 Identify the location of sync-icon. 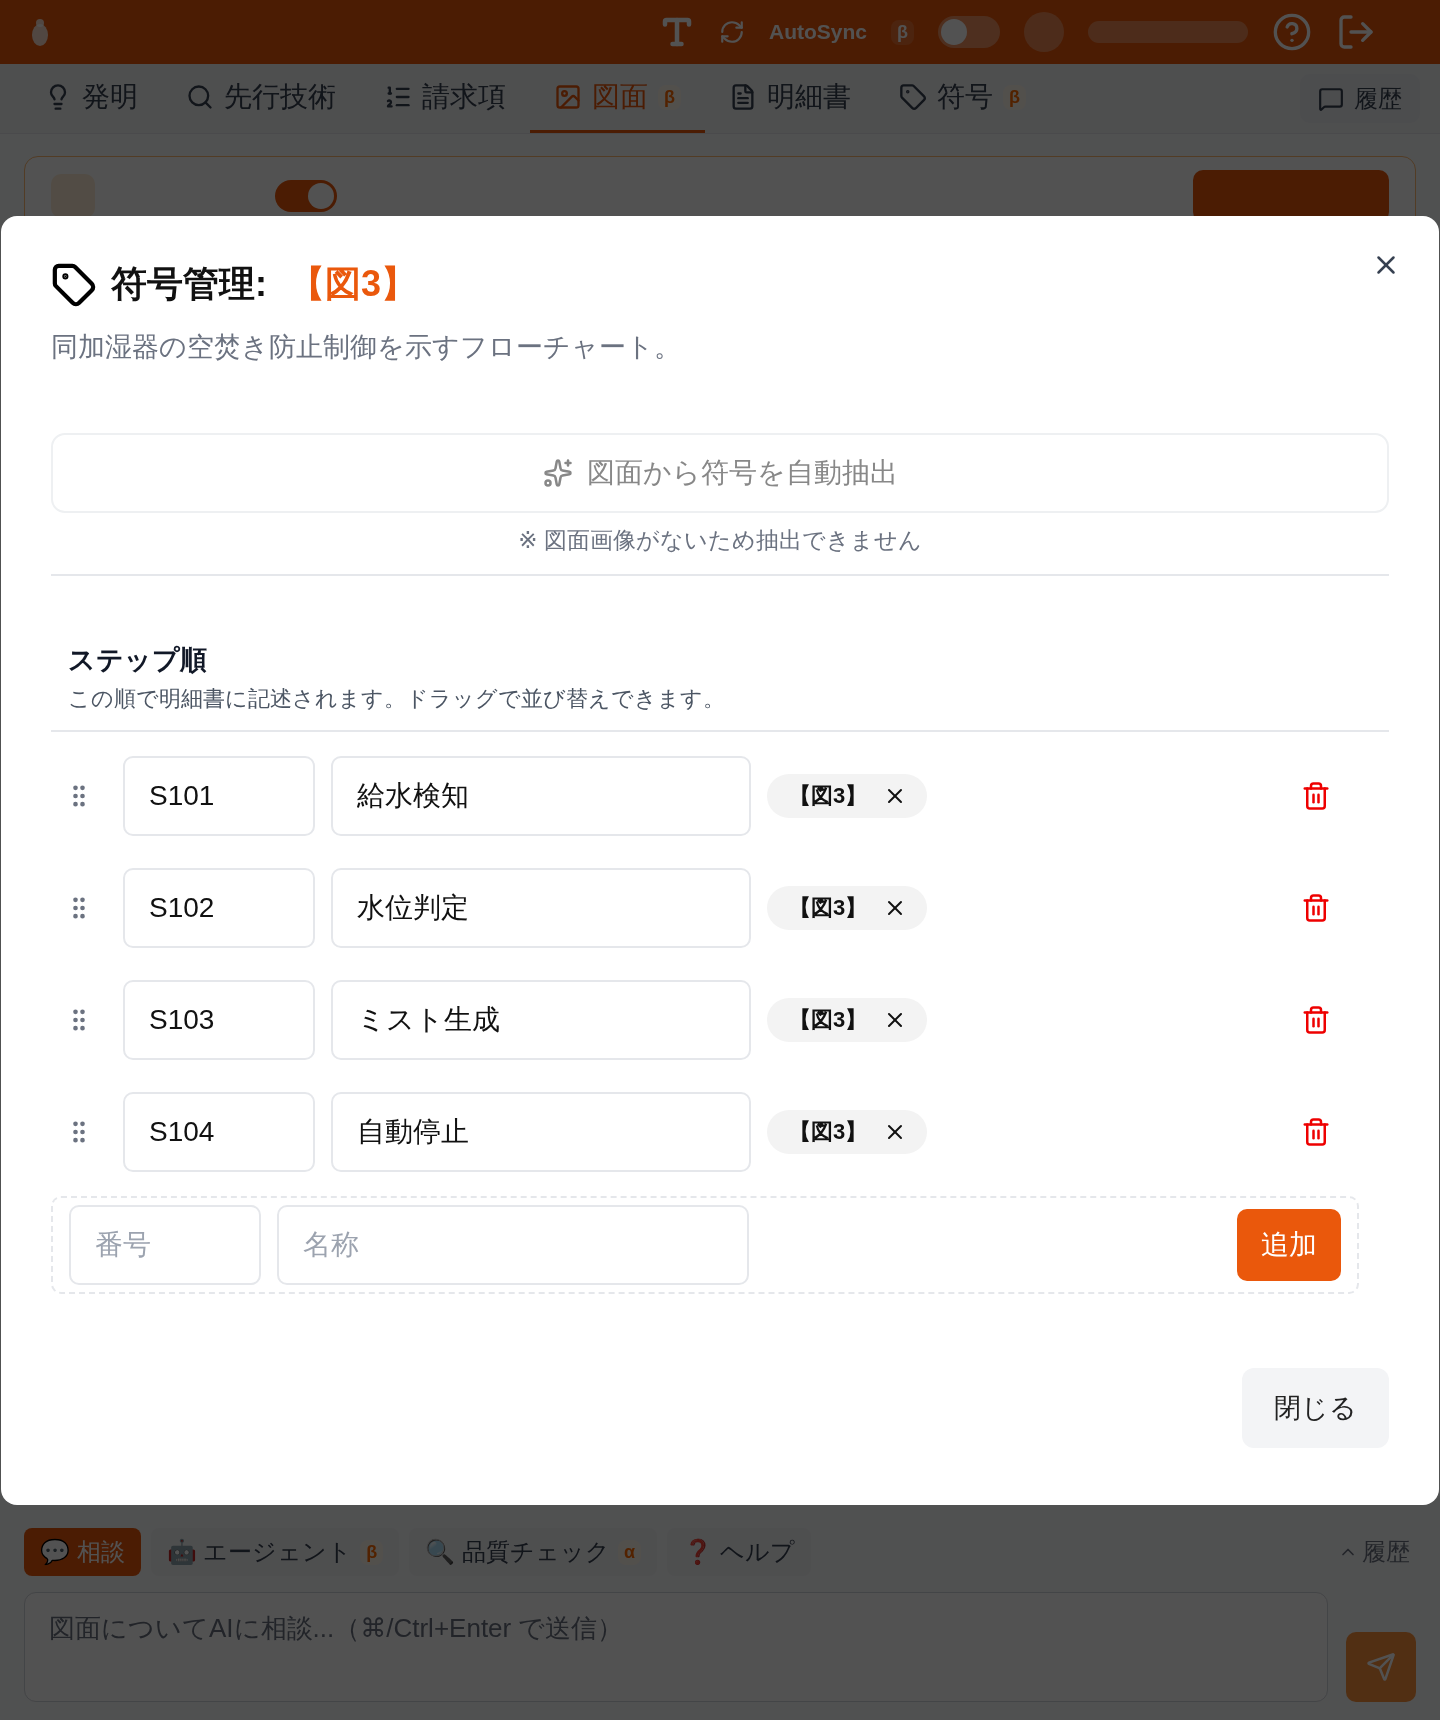
(732, 32).